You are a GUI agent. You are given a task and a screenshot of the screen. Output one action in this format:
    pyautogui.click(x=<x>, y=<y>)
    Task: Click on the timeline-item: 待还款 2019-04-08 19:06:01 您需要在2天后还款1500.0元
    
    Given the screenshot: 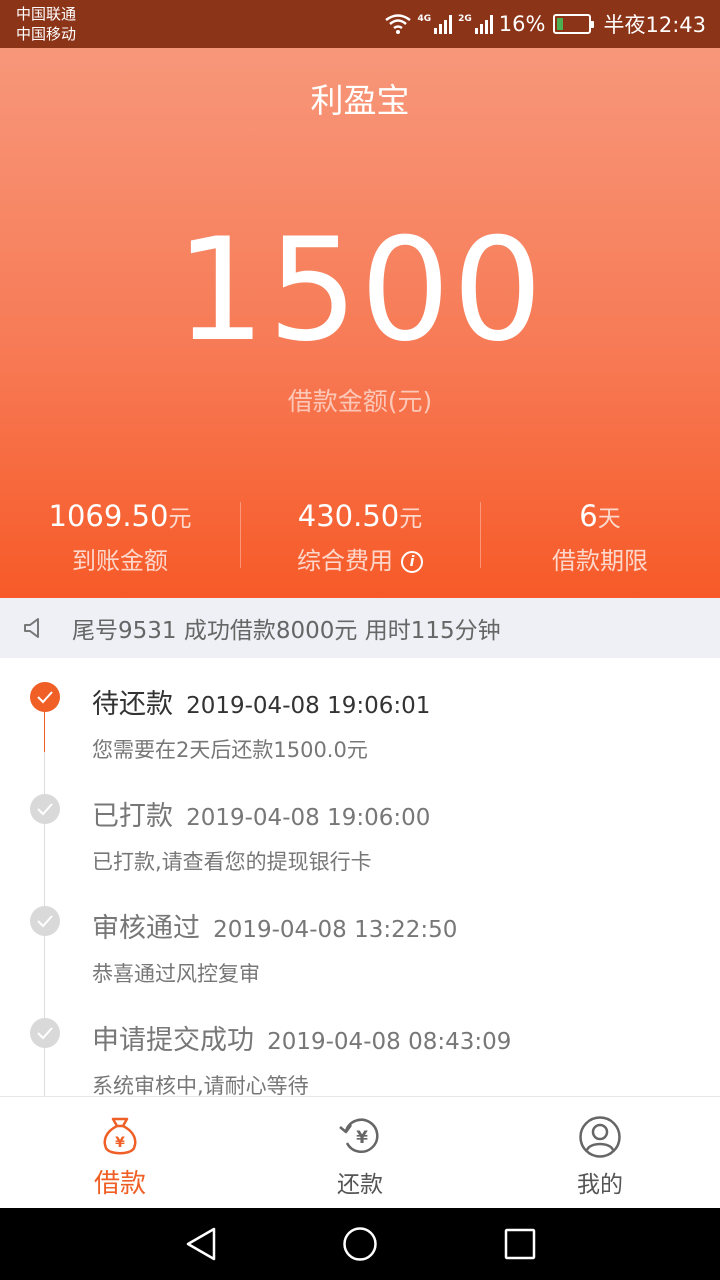 What is the action you would take?
    pyautogui.click(x=360, y=714)
    